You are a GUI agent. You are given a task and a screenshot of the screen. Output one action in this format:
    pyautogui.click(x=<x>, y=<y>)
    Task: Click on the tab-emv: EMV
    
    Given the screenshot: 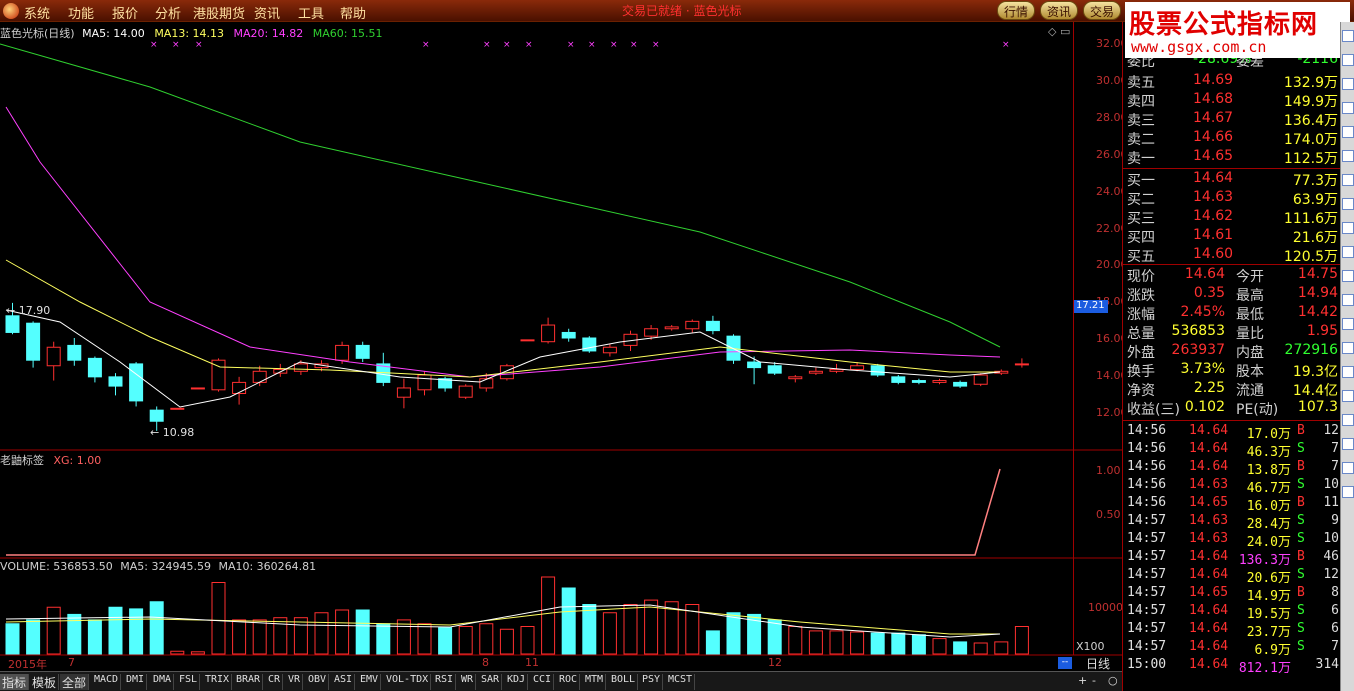 What is the action you would take?
    pyautogui.click(x=370, y=682)
    